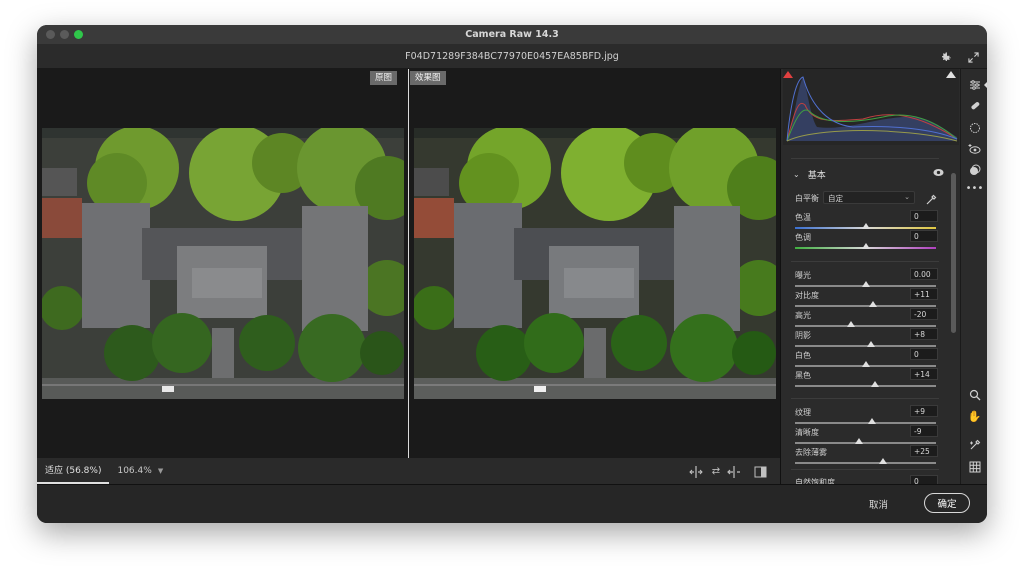  What do you see at coordinates (134, 471) in the screenshot?
I see `zoom-level: 106.4%` at bounding box center [134, 471].